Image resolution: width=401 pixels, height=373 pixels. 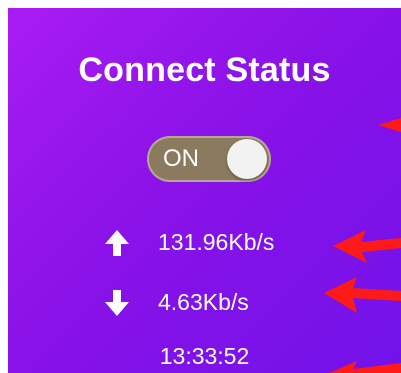 What do you see at coordinates (216, 242) in the screenshot?
I see `upload-speed-value: 131.96Kb/s` at bounding box center [216, 242].